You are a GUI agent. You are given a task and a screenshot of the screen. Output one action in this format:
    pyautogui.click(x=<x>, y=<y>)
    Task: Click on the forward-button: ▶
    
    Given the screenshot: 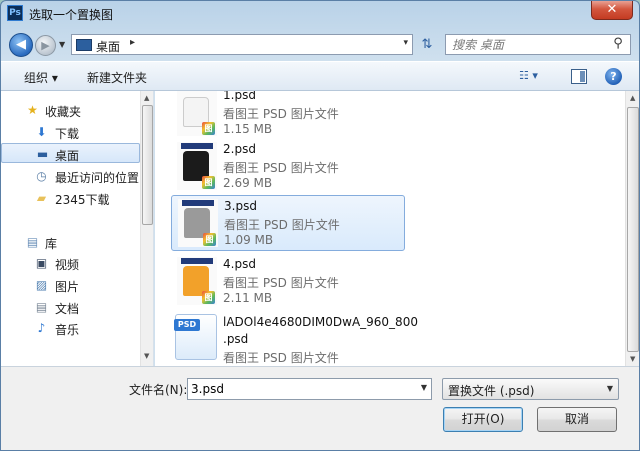 What is the action you would take?
    pyautogui.click(x=45, y=45)
    